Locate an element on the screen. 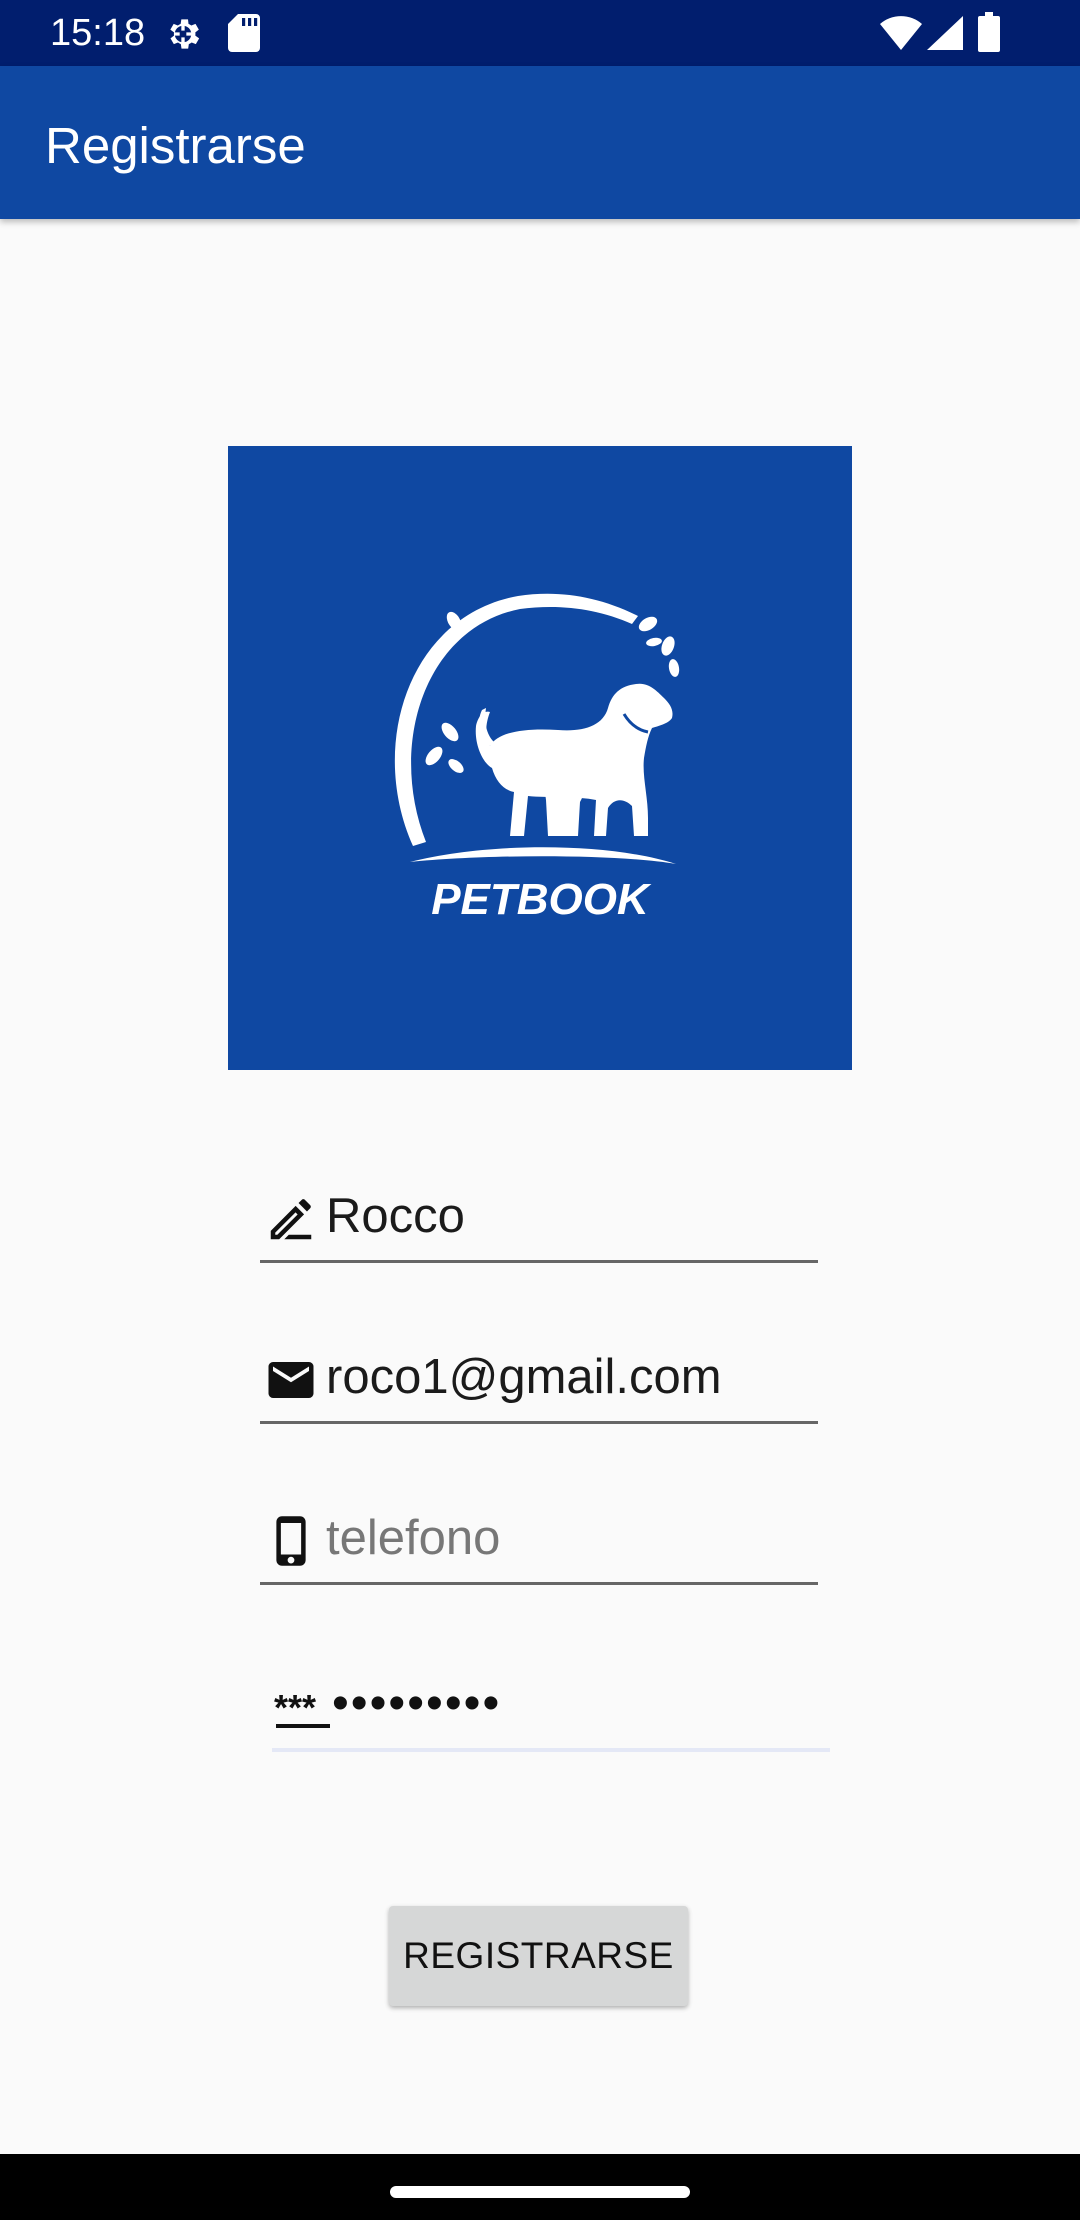 This screenshot has height=2220, width=1080. dog-cat-logo-icon: PETBOOK is located at coordinates (537, 758).